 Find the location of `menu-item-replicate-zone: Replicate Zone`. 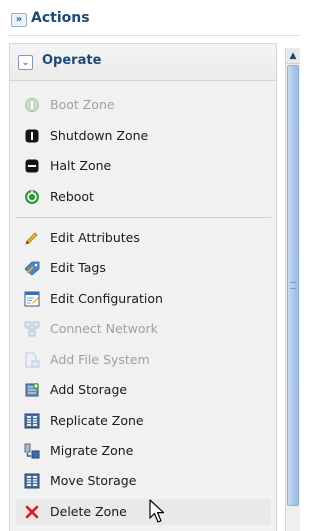

menu-item-replicate-zone: Replicate Zone is located at coordinates (143, 421).